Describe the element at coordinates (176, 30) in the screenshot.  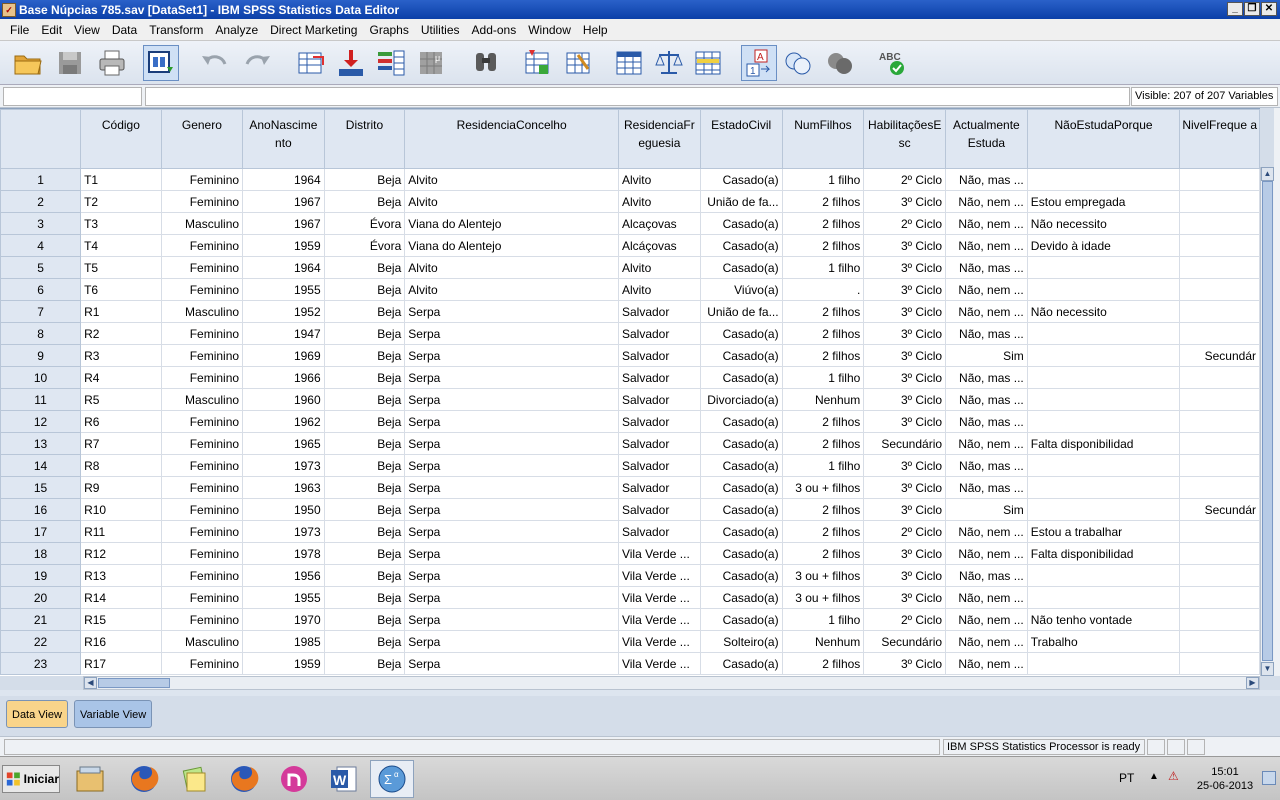
I see `menu-transform: Transform` at that location.